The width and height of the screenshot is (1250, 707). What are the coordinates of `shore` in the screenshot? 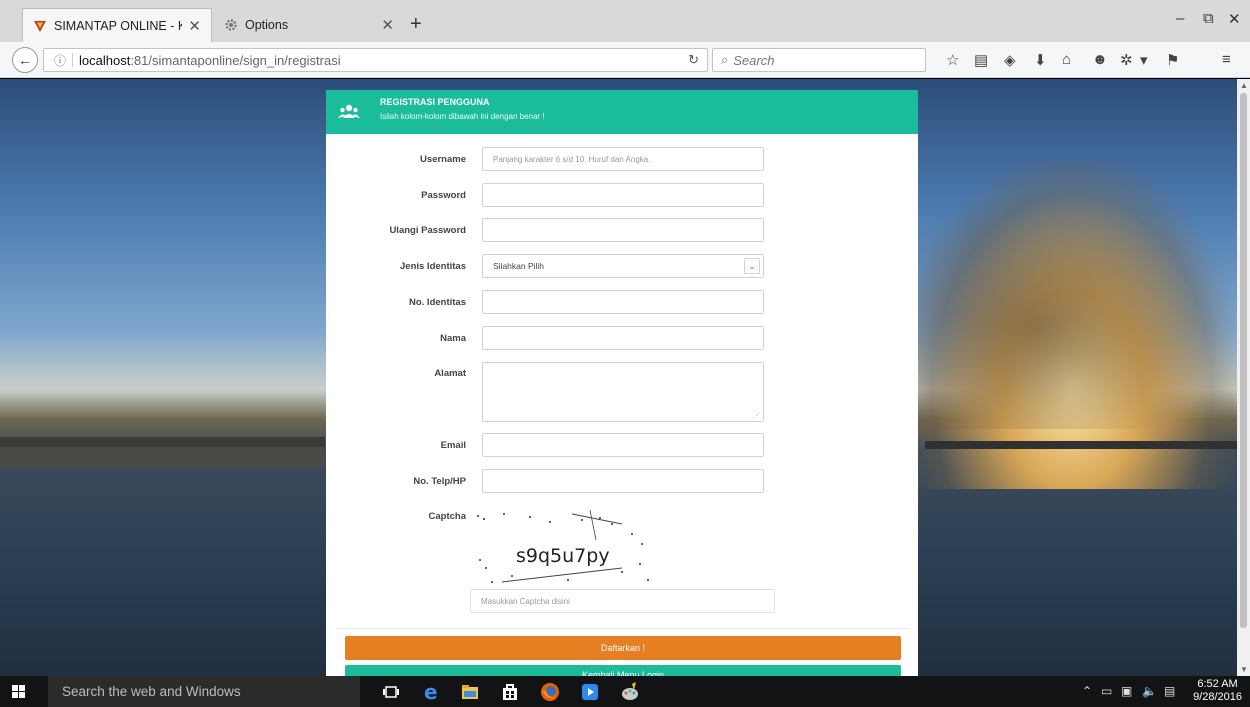 It's located at (162, 457).